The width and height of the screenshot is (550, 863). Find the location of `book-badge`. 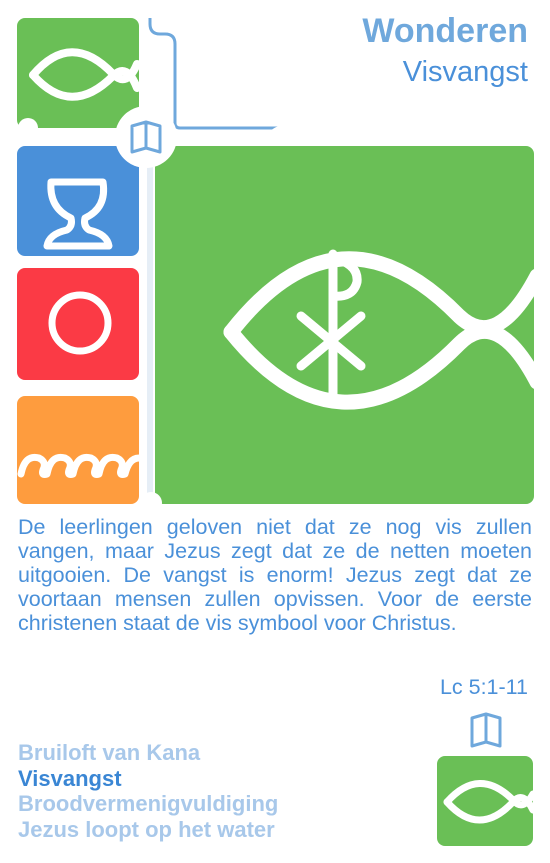

book-badge is located at coordinates (146, 137).